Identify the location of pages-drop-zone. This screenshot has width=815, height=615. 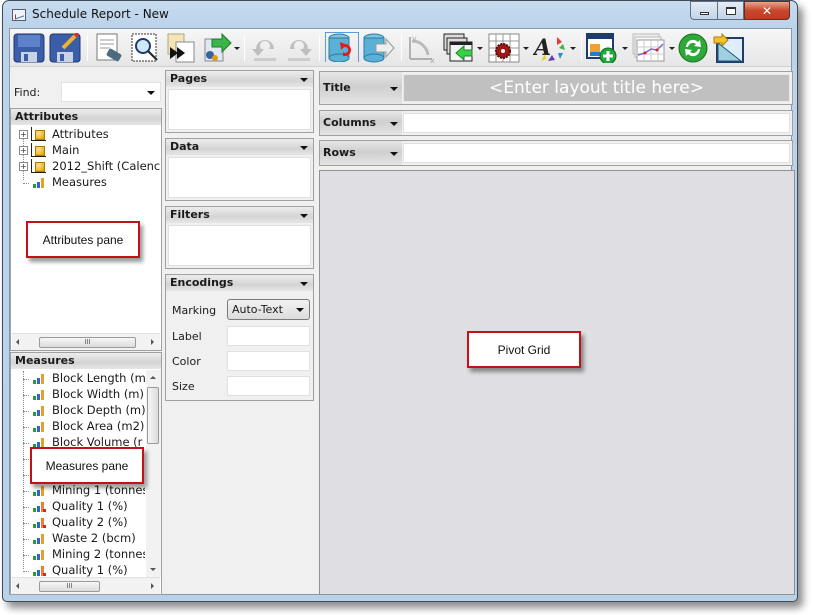
(239, 109).